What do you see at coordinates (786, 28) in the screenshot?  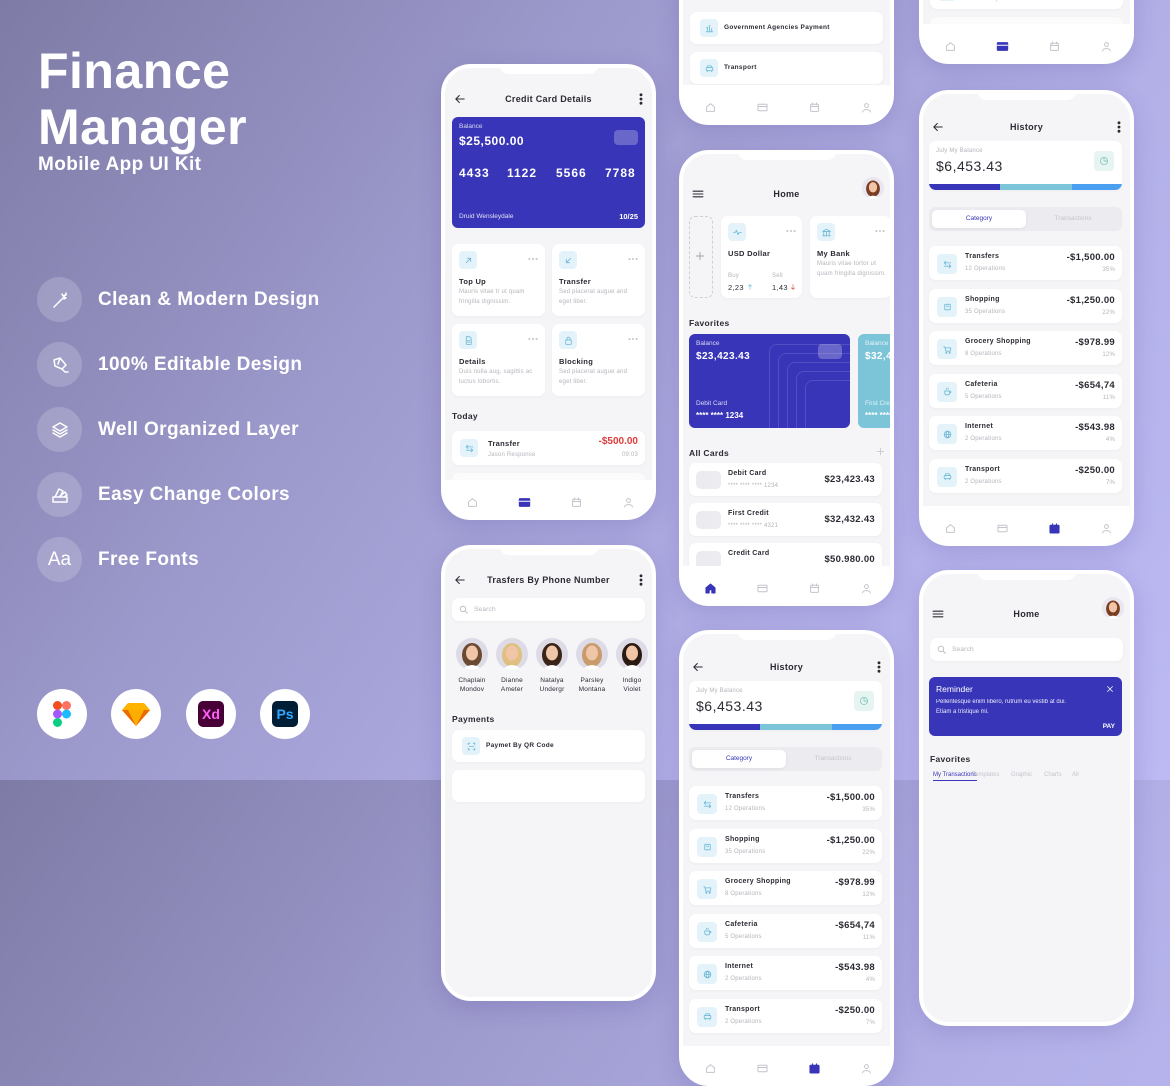 I see `payment-row: Government Agencies Payment` at bounding box center [786, 28].